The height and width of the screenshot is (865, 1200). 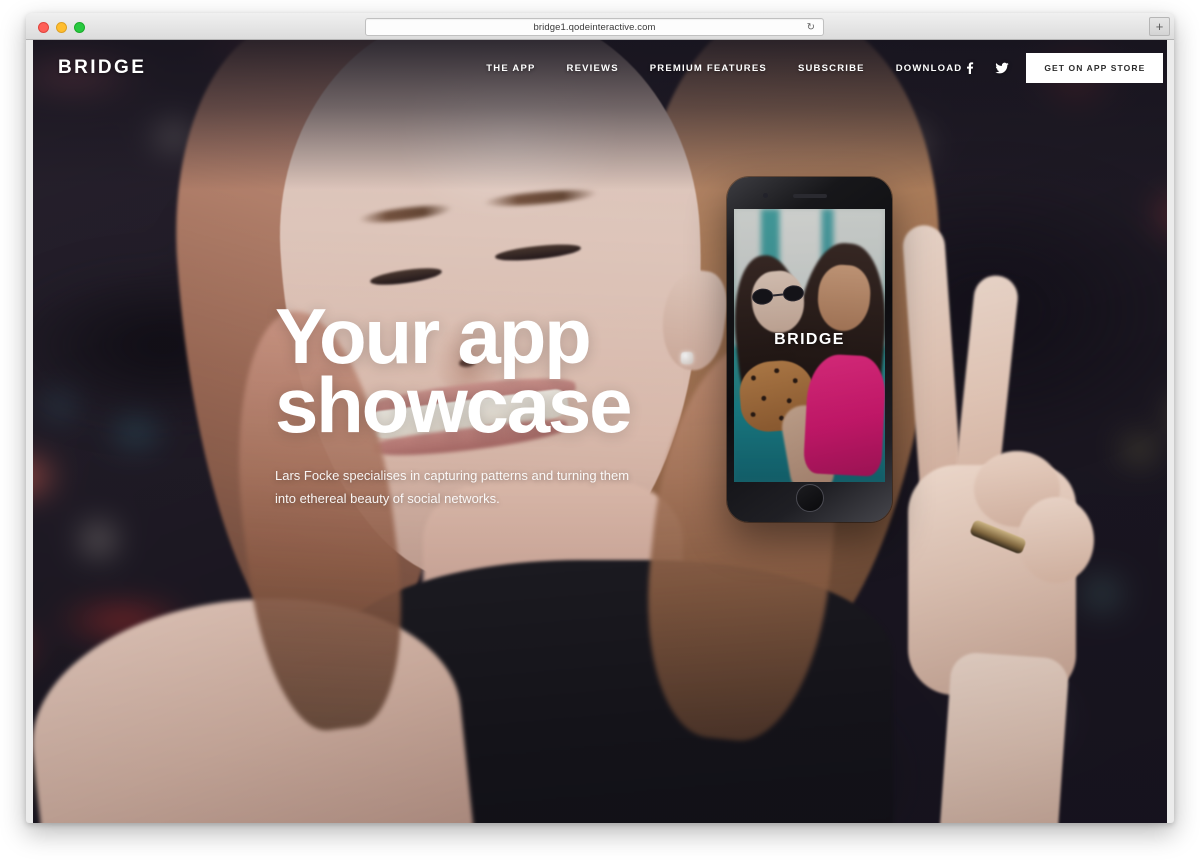 What do you see at coordinates (43, 27) in the screenshot?
I see `close-window-button` at bounding box center [43, 27].